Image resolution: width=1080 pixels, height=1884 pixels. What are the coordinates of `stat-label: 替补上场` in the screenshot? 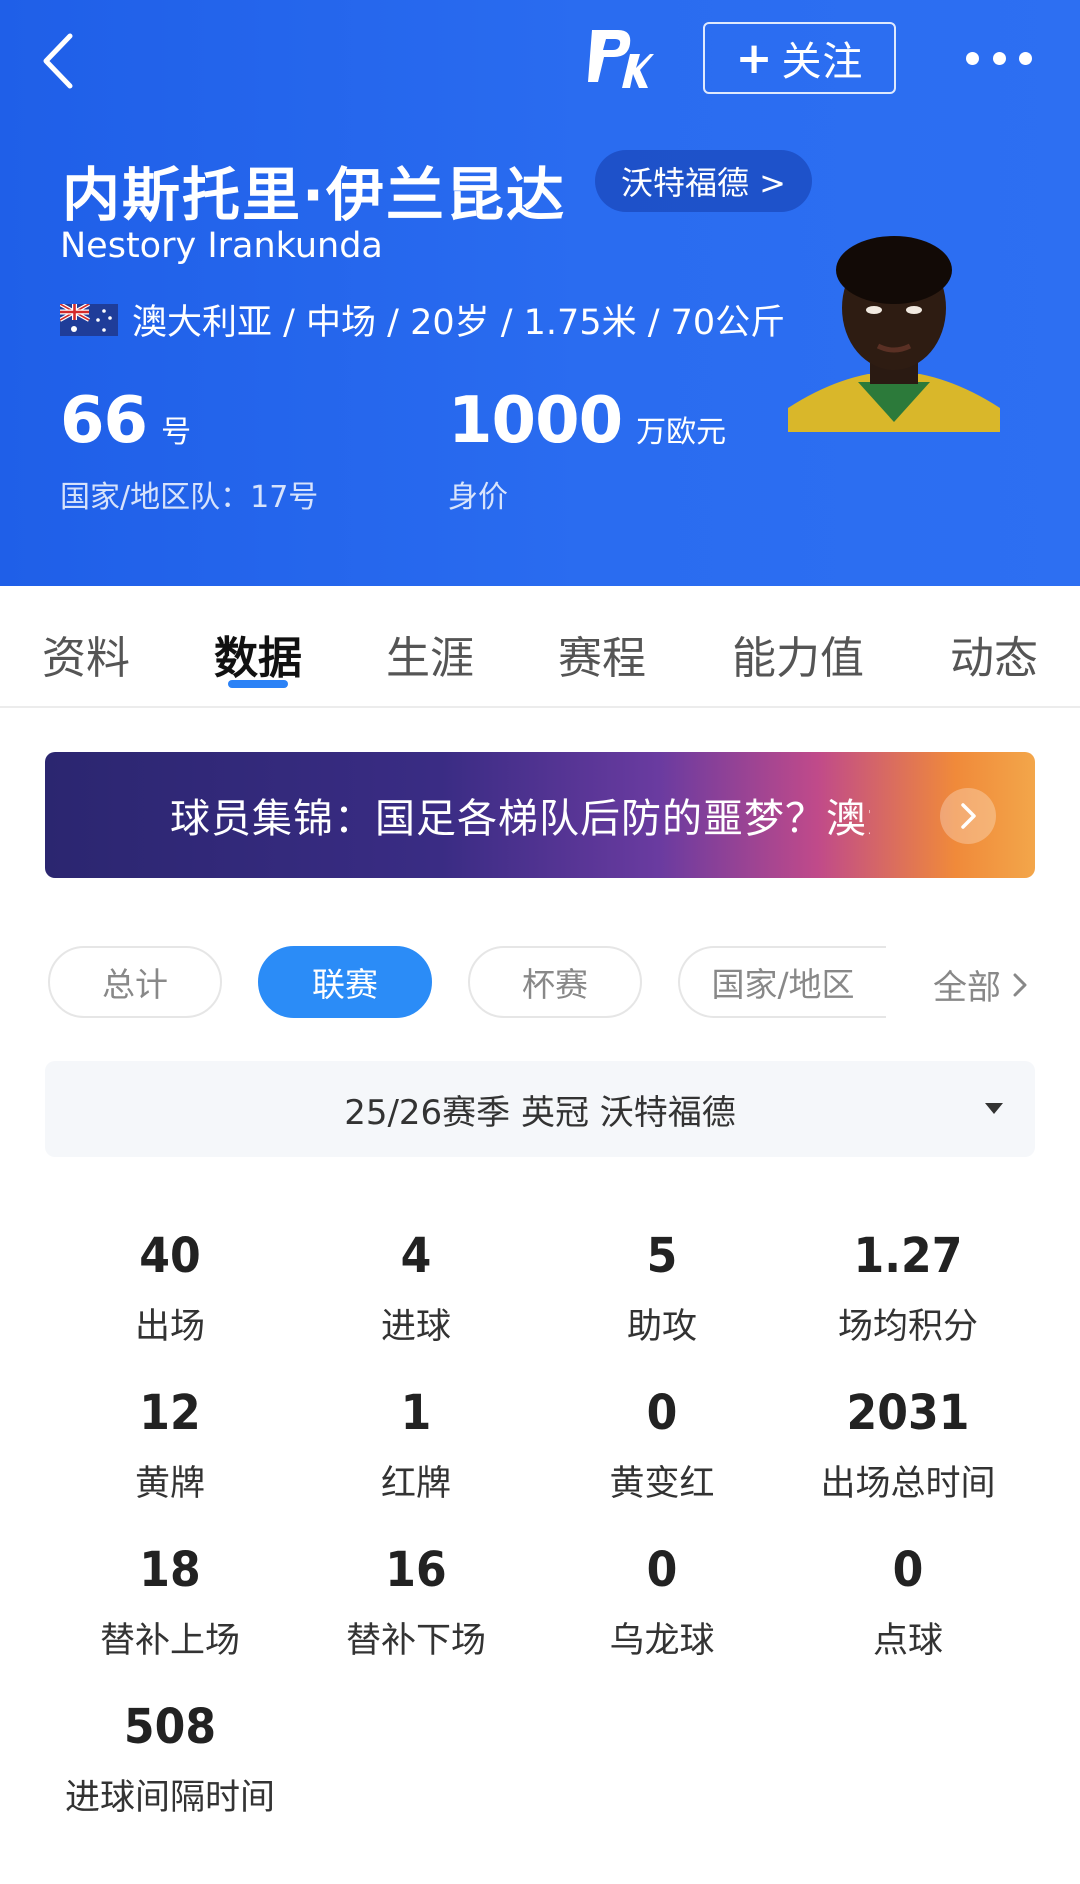 It's located at (169, 1641).